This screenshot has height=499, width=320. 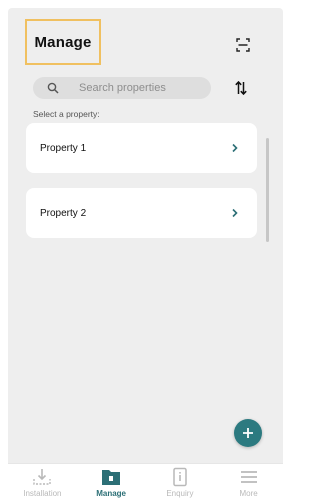 I want to click on download-icon, so click(x=42, y=477).